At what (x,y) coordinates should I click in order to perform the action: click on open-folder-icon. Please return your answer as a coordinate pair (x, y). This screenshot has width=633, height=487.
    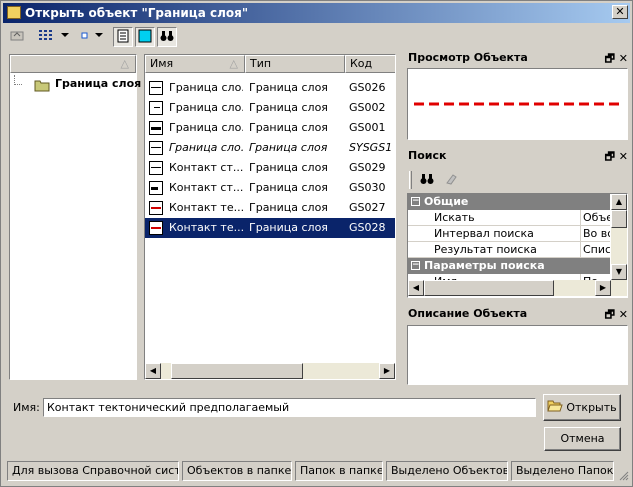
    Looking at the image, I should click on (555, 408).